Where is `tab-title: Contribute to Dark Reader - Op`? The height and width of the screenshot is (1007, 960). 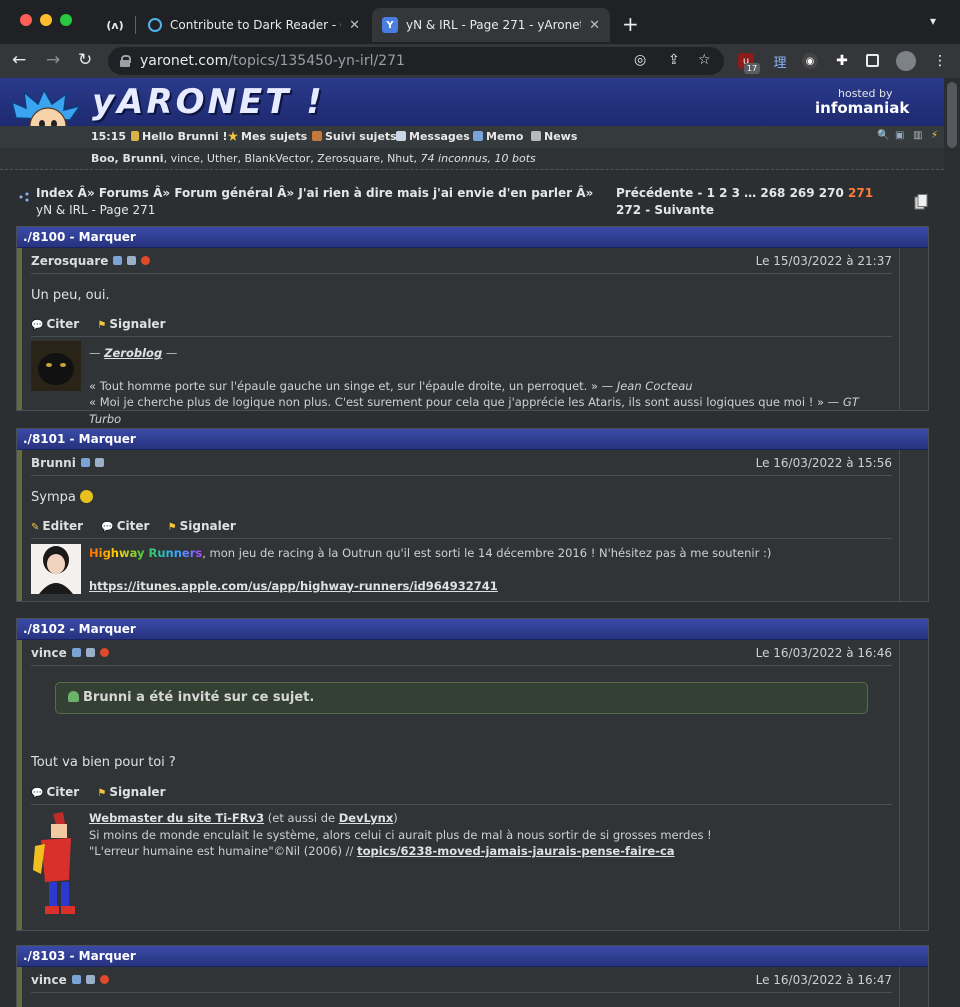 tab-title: Contribute to Dark Reader - Op is located at coordinates (256, 25).